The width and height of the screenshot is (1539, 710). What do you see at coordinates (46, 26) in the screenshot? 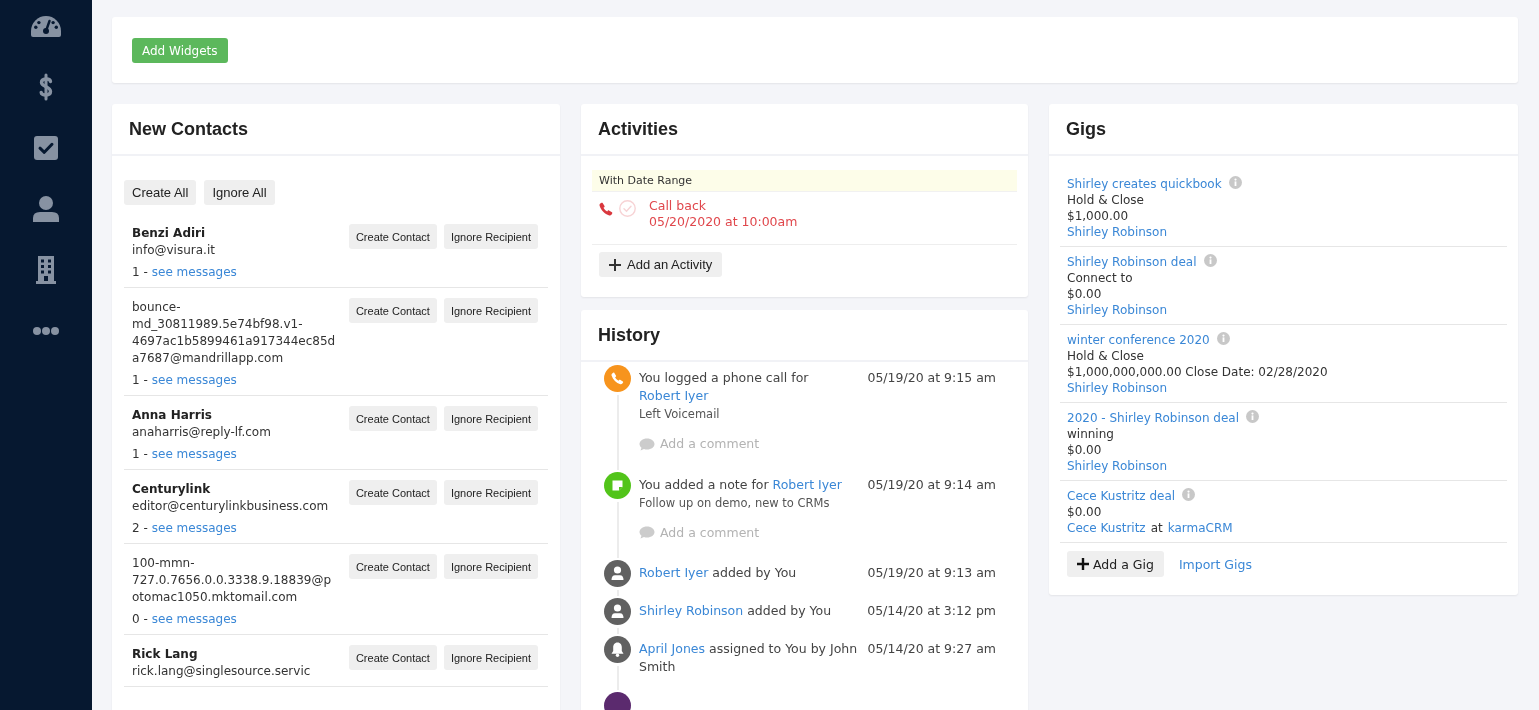
I see `speedometer-icon` at bounding box center [46, 26].